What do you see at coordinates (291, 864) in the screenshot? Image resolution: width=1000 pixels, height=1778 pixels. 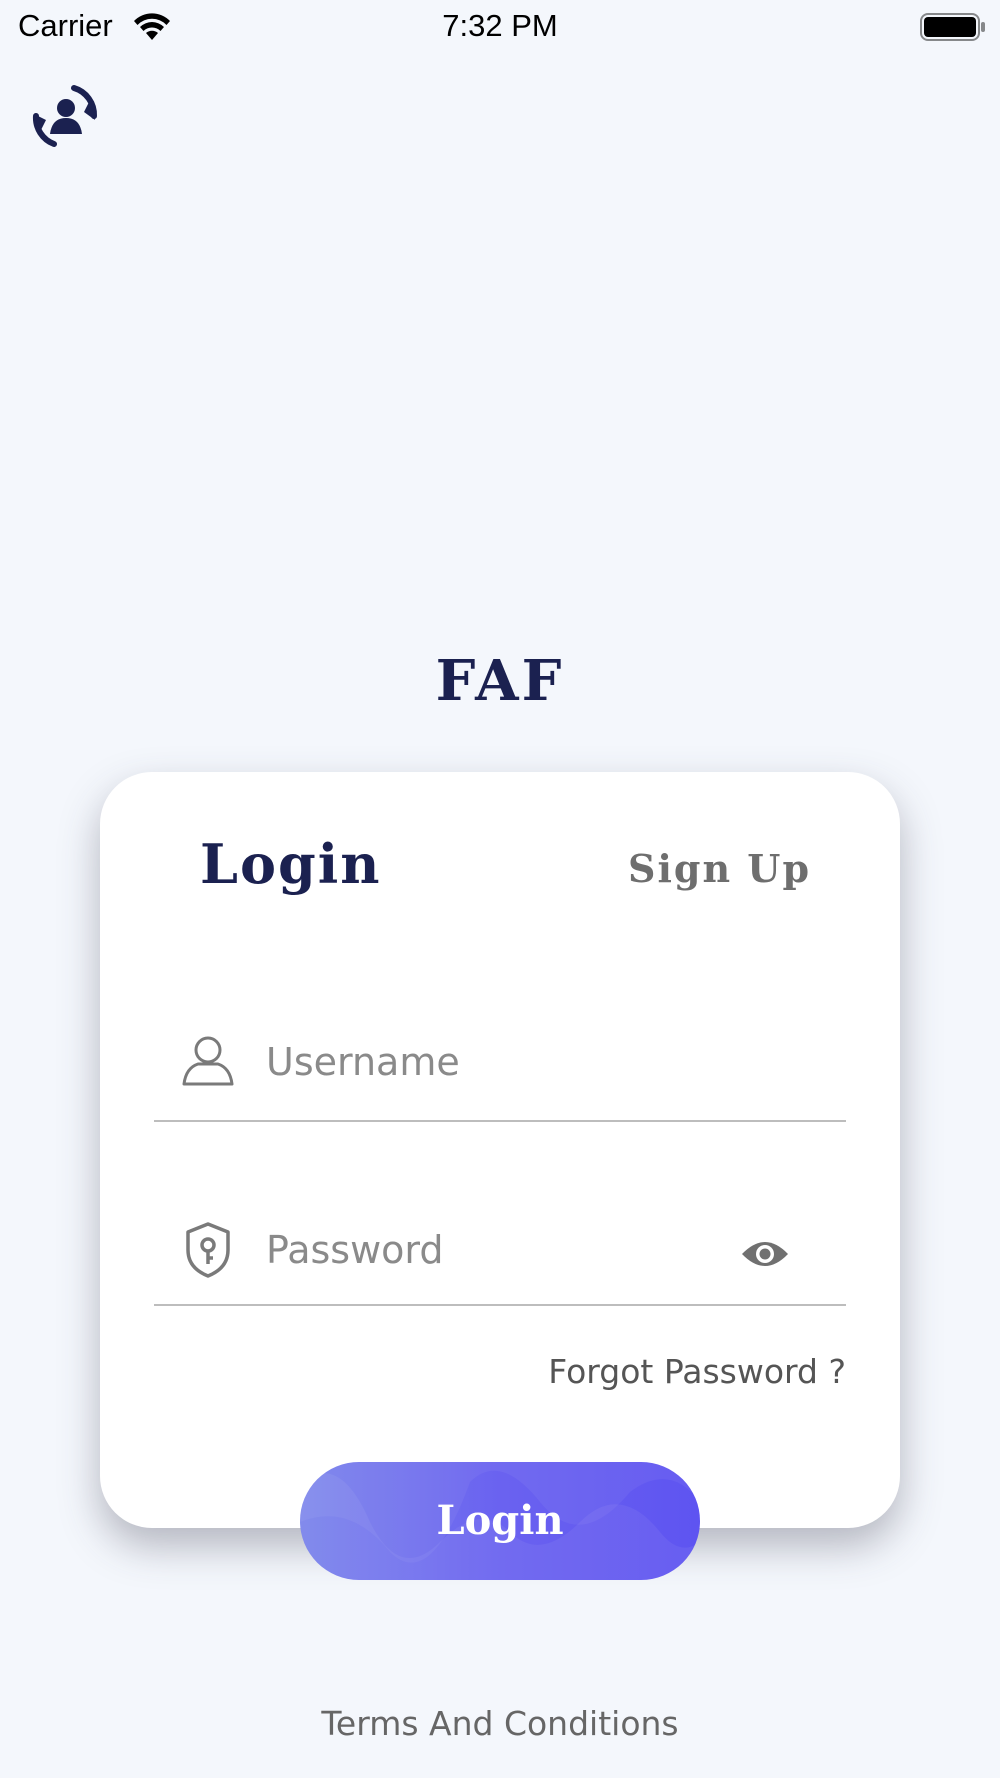 I see `tab-login: Login` at bounding box center [291, 864].